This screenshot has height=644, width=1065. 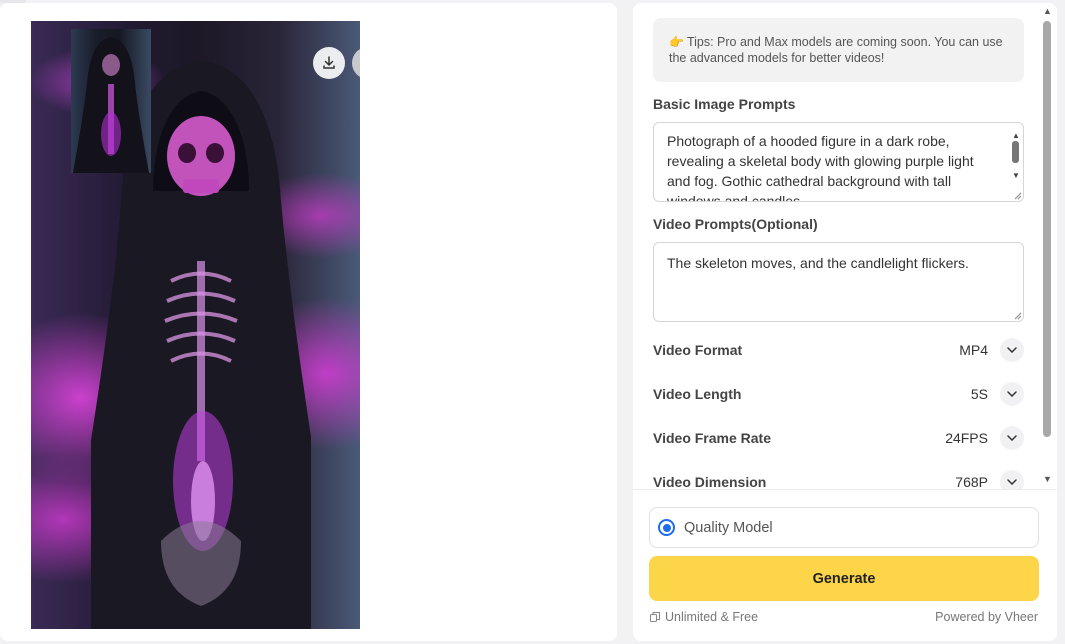 I want to click on setting-name: Video Format, so click(x=698, y=350).